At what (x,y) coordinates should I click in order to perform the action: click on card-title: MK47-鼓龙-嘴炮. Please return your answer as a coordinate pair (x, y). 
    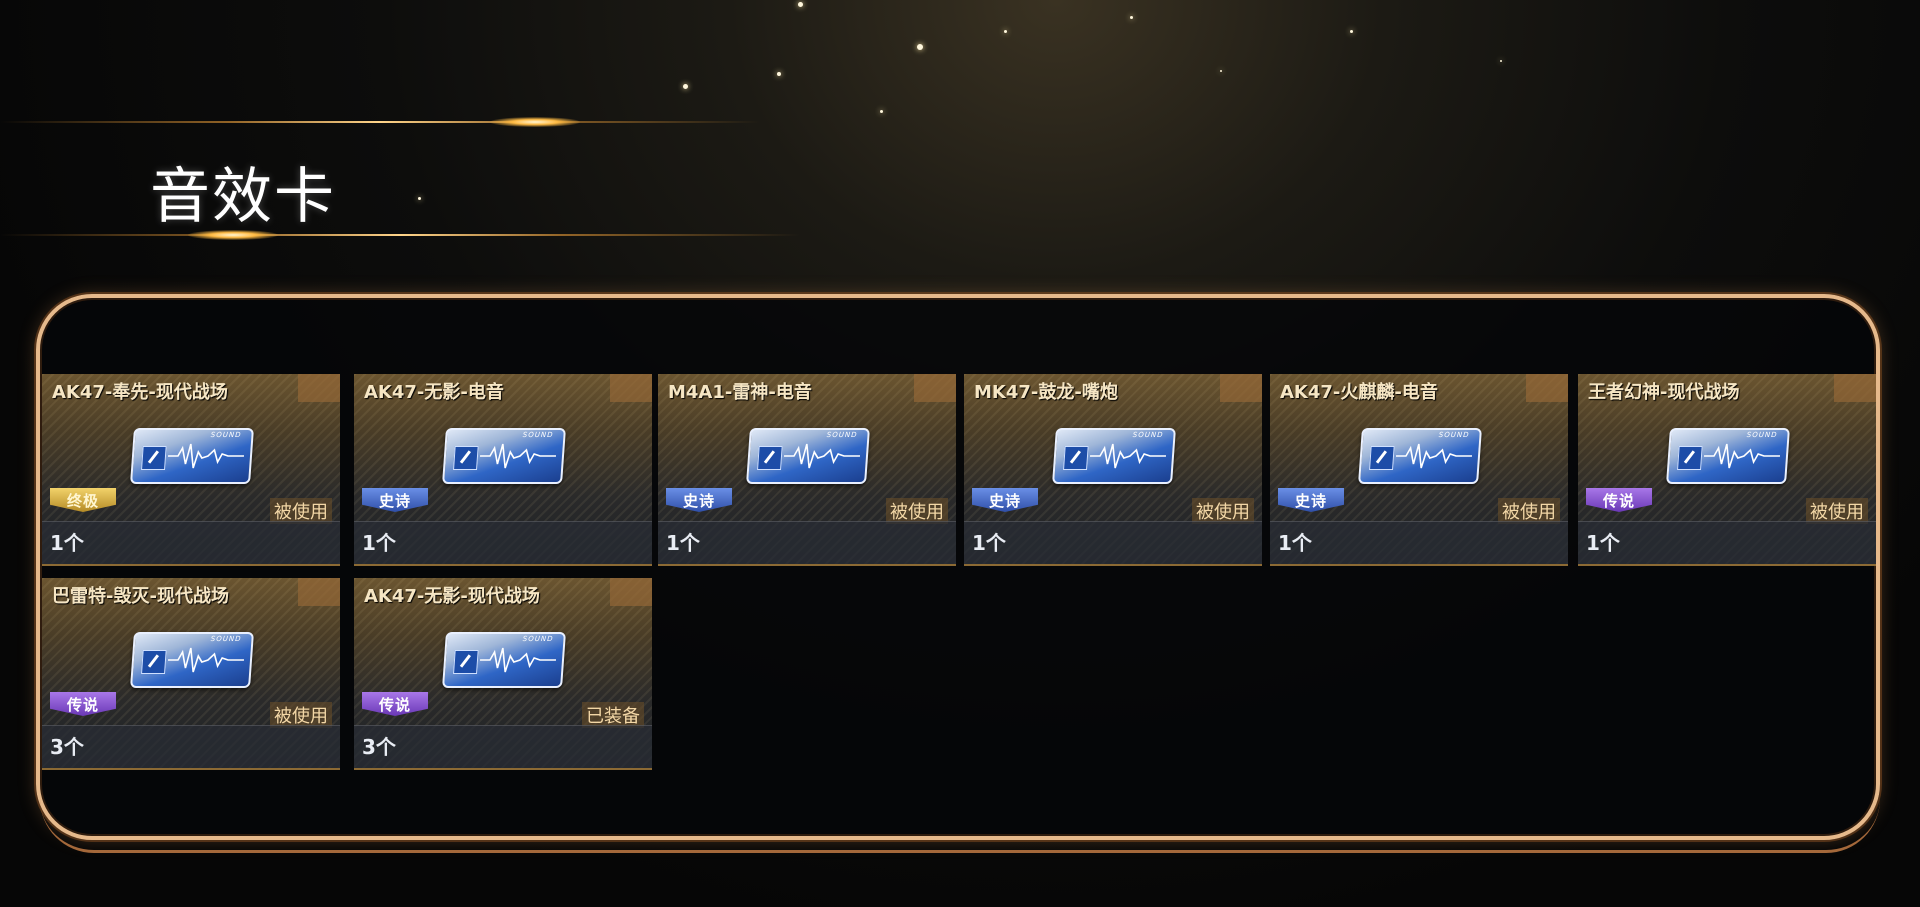
    Looking at the image, I should click on (1046, 392).